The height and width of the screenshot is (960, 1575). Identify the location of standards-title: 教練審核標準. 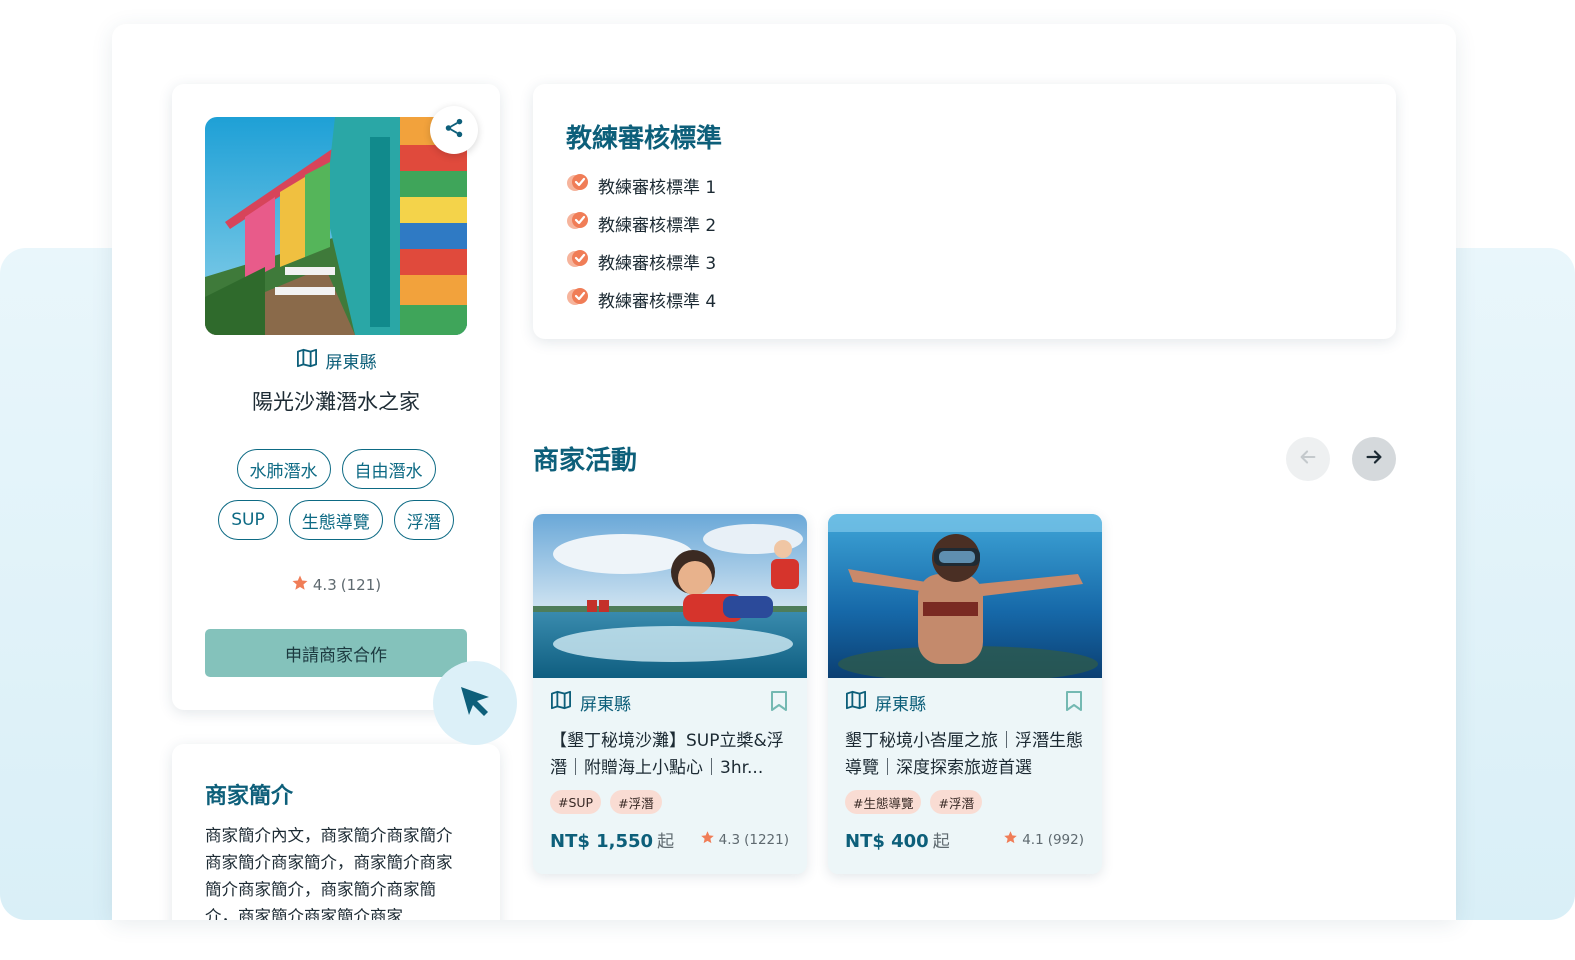
(644, 139).